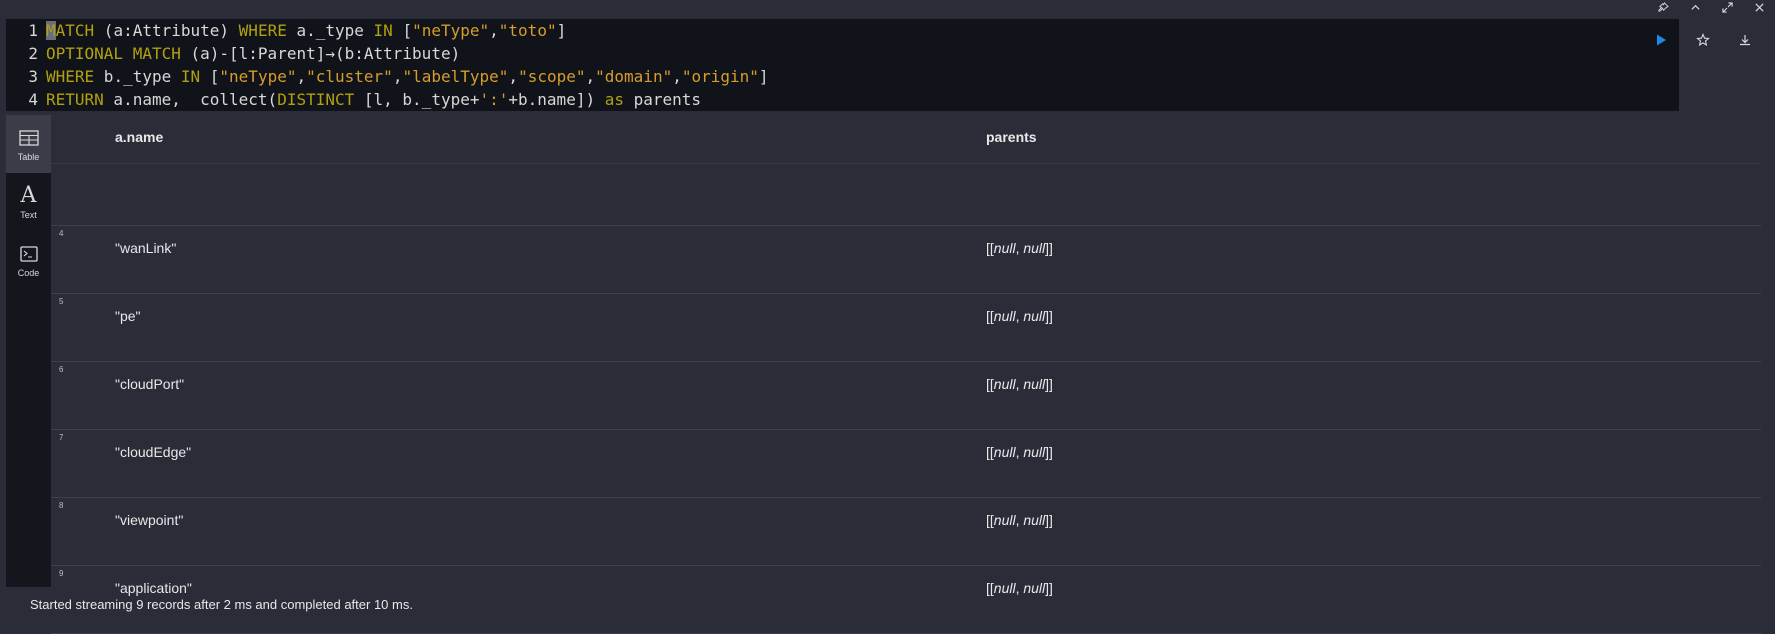 The height and width of the screenshot is (634, 1775). What do you see at coordinates (906, 532) in the screenshot?
I see `table-row: 8 "viewpoint" [[null, null]]` at bounding box center [906, 532].